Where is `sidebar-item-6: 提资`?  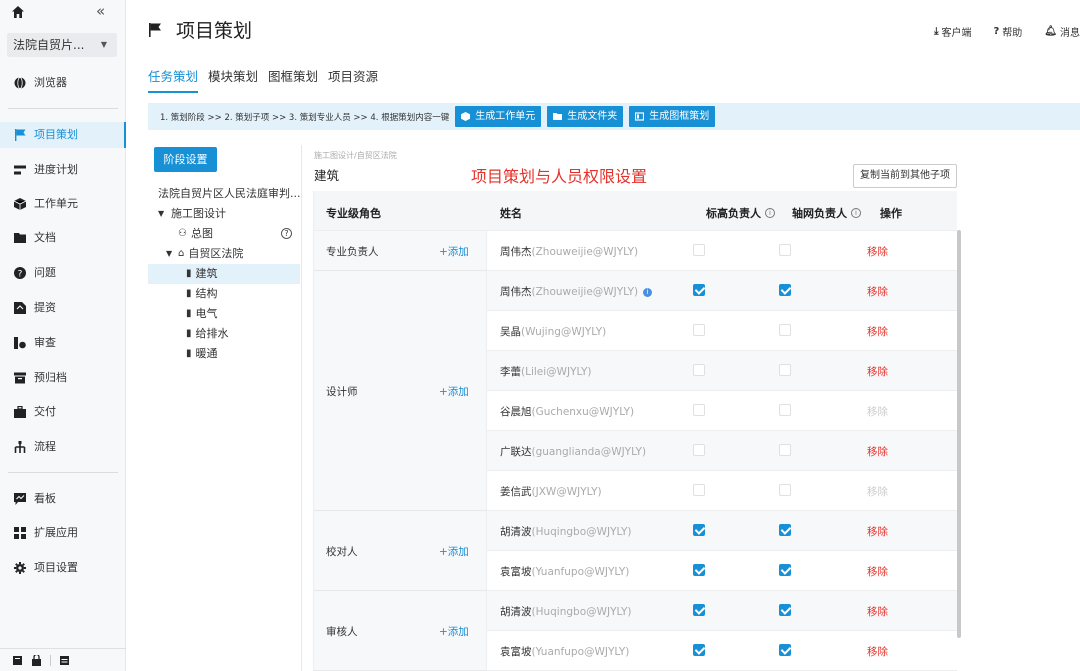 sidebar-item-6: 提资 is located at coordinates (63, 308).